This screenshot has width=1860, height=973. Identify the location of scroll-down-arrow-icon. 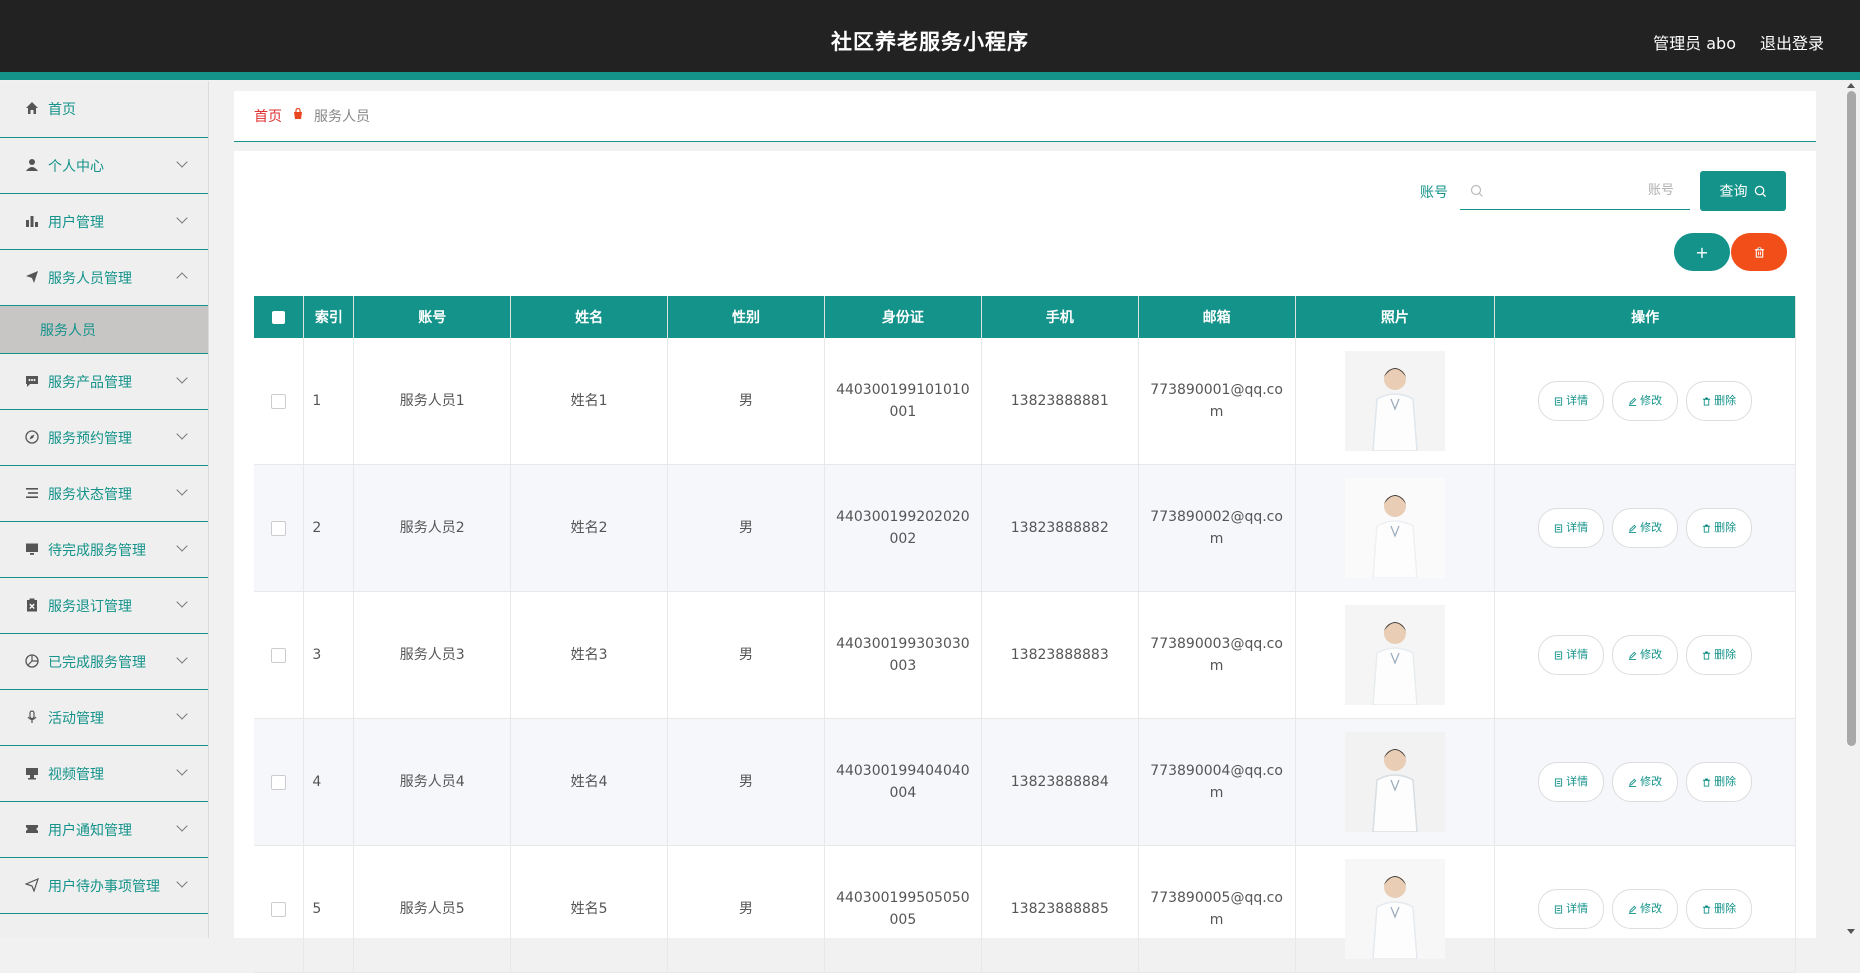
(1851, 931).